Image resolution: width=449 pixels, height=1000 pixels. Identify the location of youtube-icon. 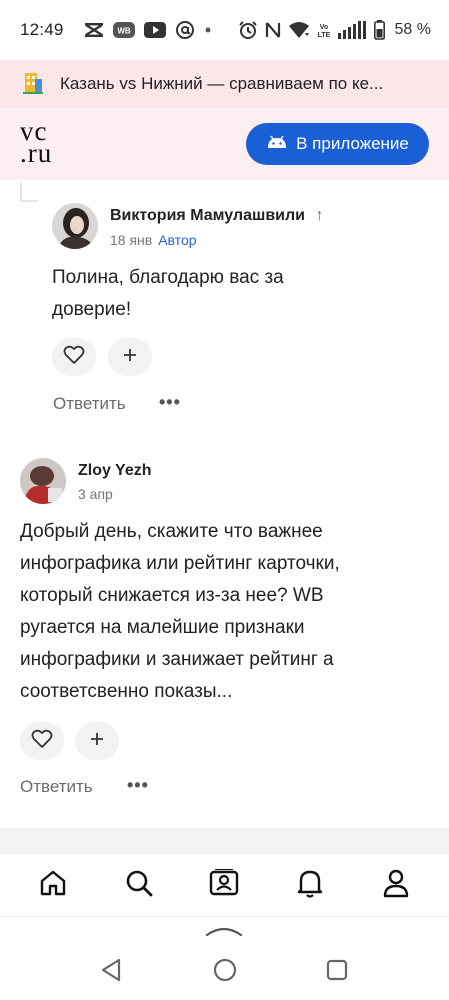
(154, 30).